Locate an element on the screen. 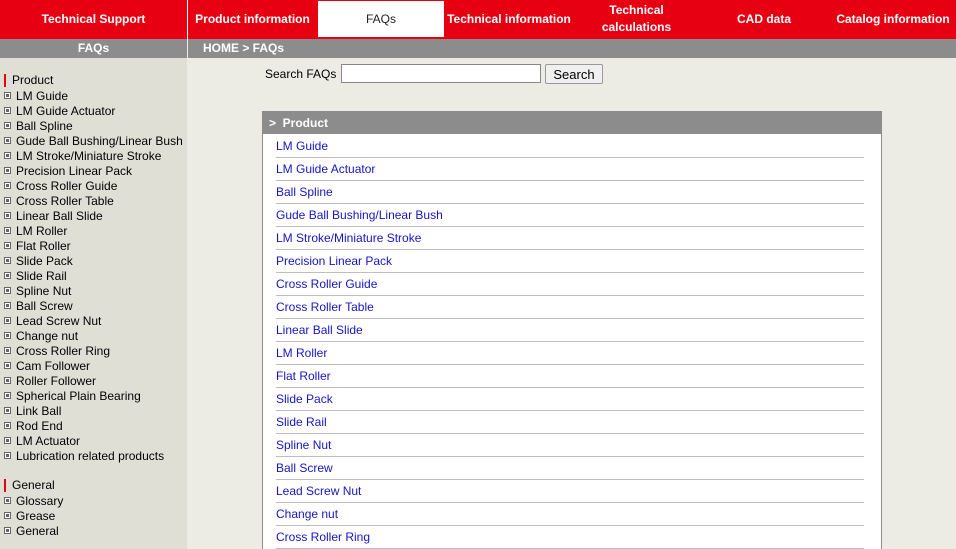 This screenshot has height=549, width=956. sidebar-item-cross-roller-guide: Cross Roller Guide is located at coordinates (60, 186).